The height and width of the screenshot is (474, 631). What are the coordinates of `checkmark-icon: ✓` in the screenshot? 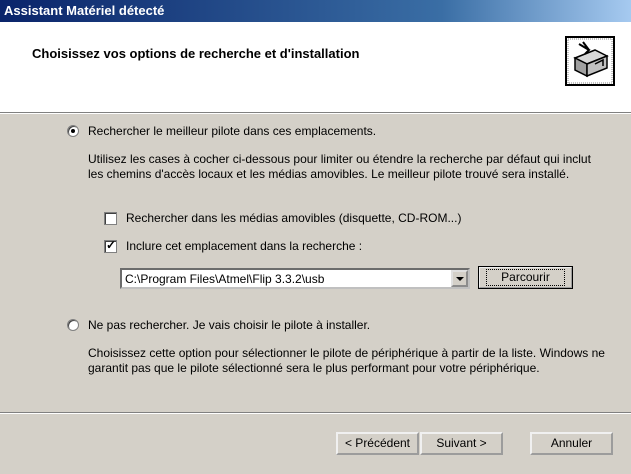 It's located at (111, 245).